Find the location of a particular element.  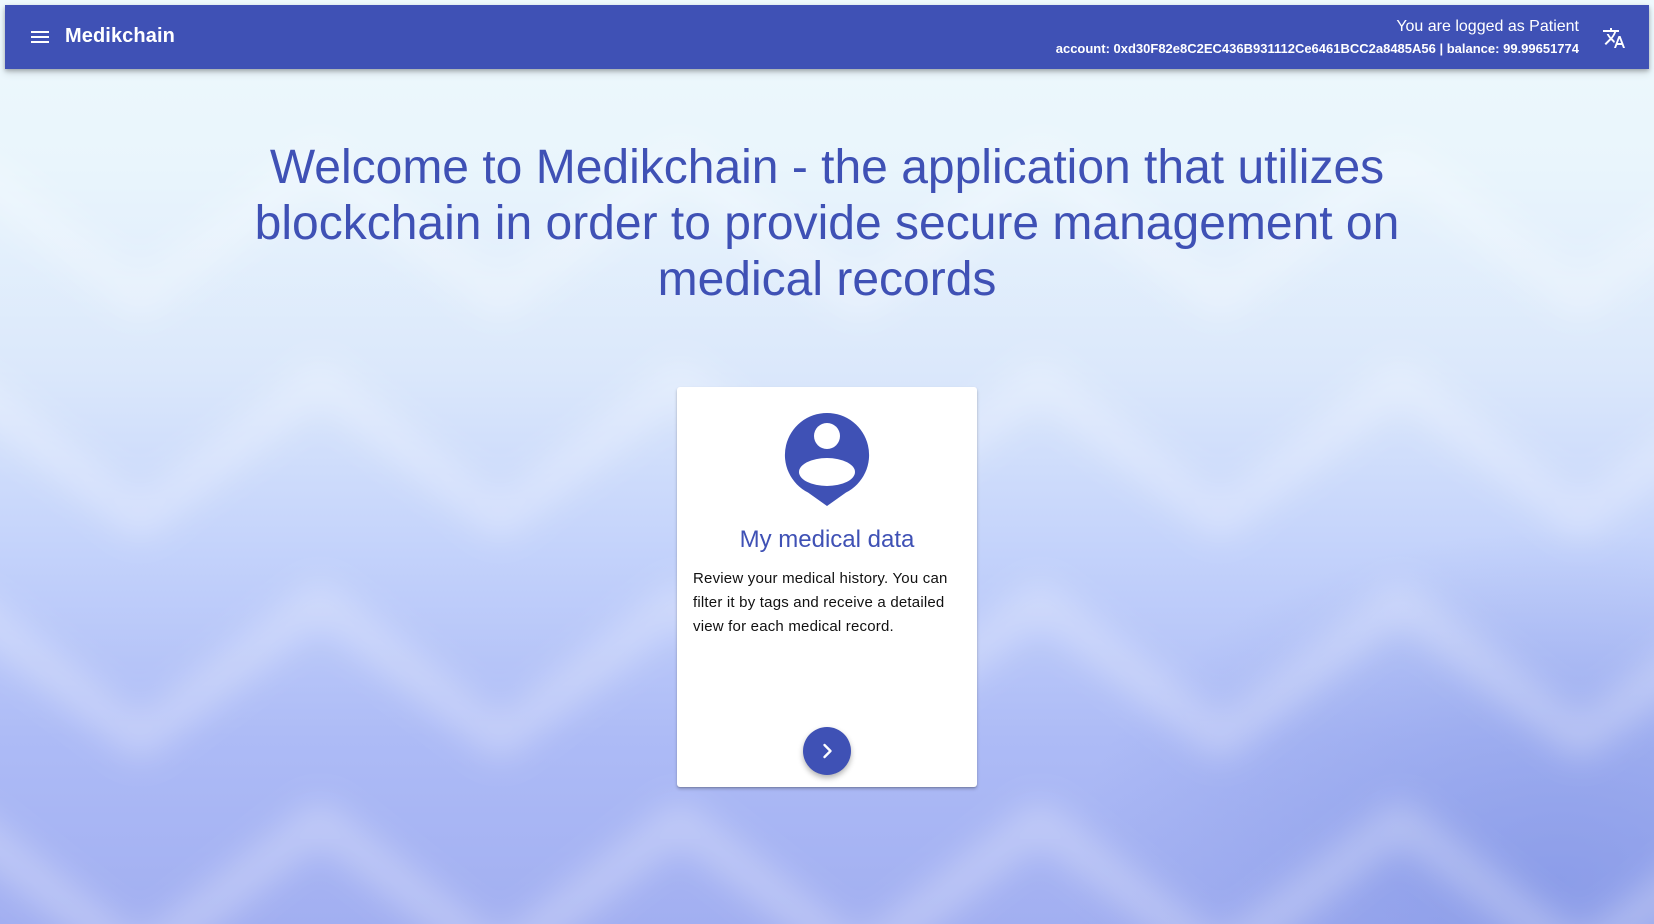

translate-icon is located at coordinates (1614, 38).